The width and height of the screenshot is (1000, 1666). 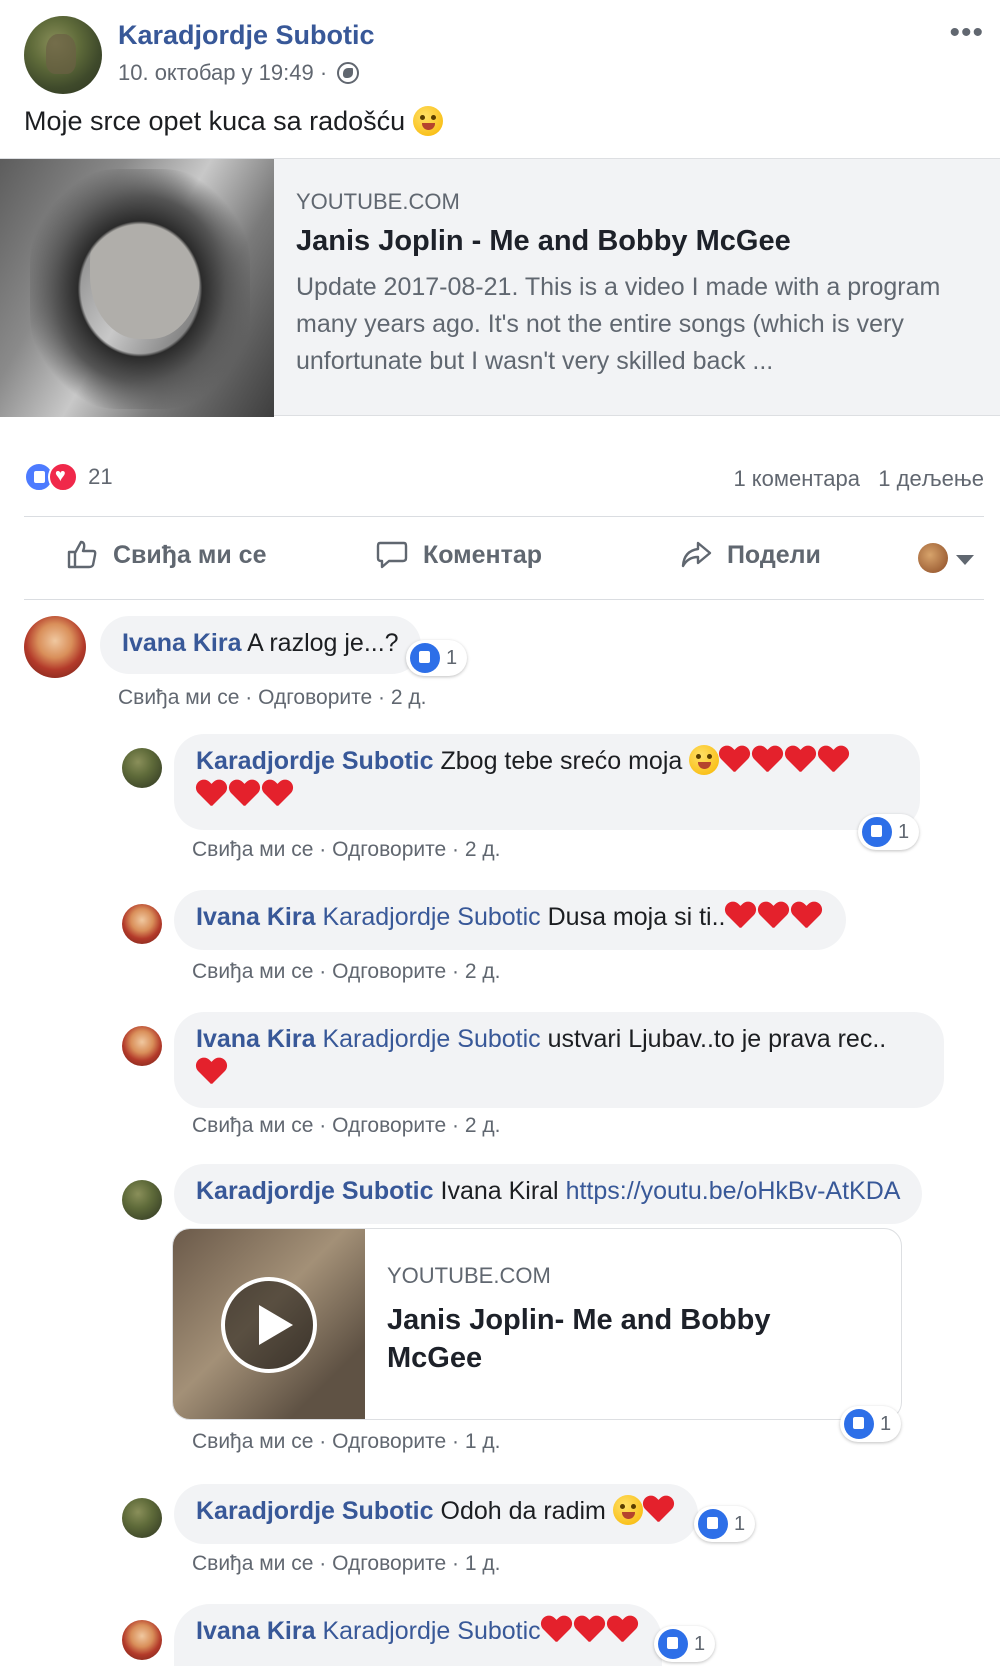 I want to click on thumbs-up-icon, so click(x=82, y=554).